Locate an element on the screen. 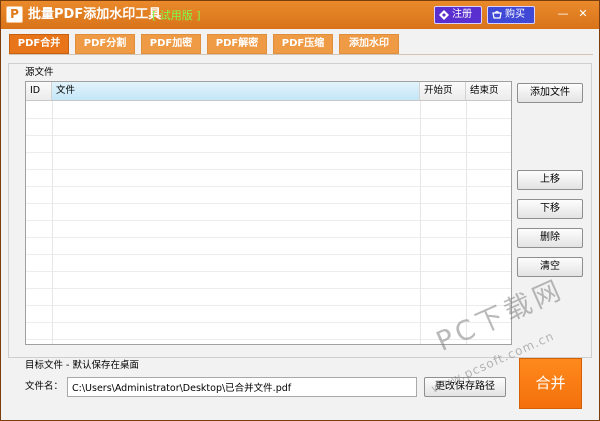  tab-pdf-decrypt: PDF解密 is located at coordinates (237, 44).